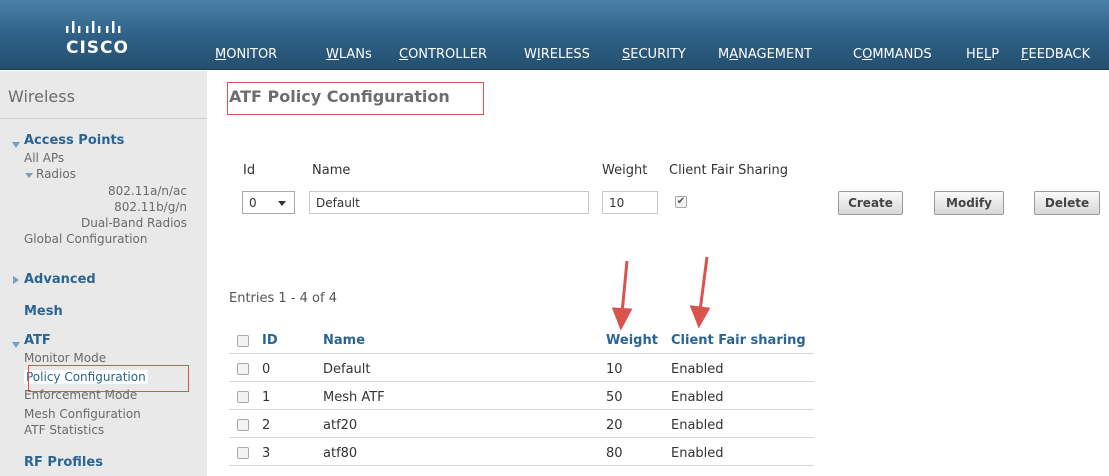  Describe the element at coordinates (625, 170) in the screenshot. I see `weight-label: Weight` at that location.